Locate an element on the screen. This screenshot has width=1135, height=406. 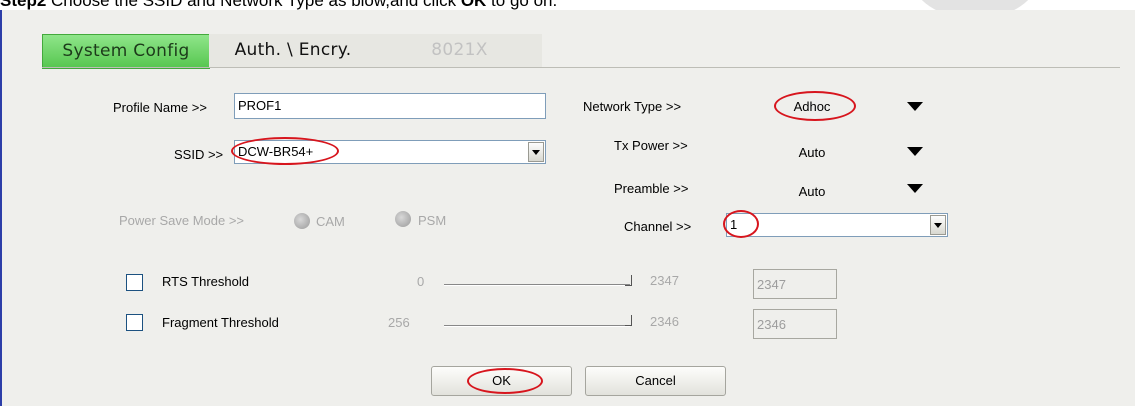
cancel-button: Cancel is located at coordinates (655, 381).